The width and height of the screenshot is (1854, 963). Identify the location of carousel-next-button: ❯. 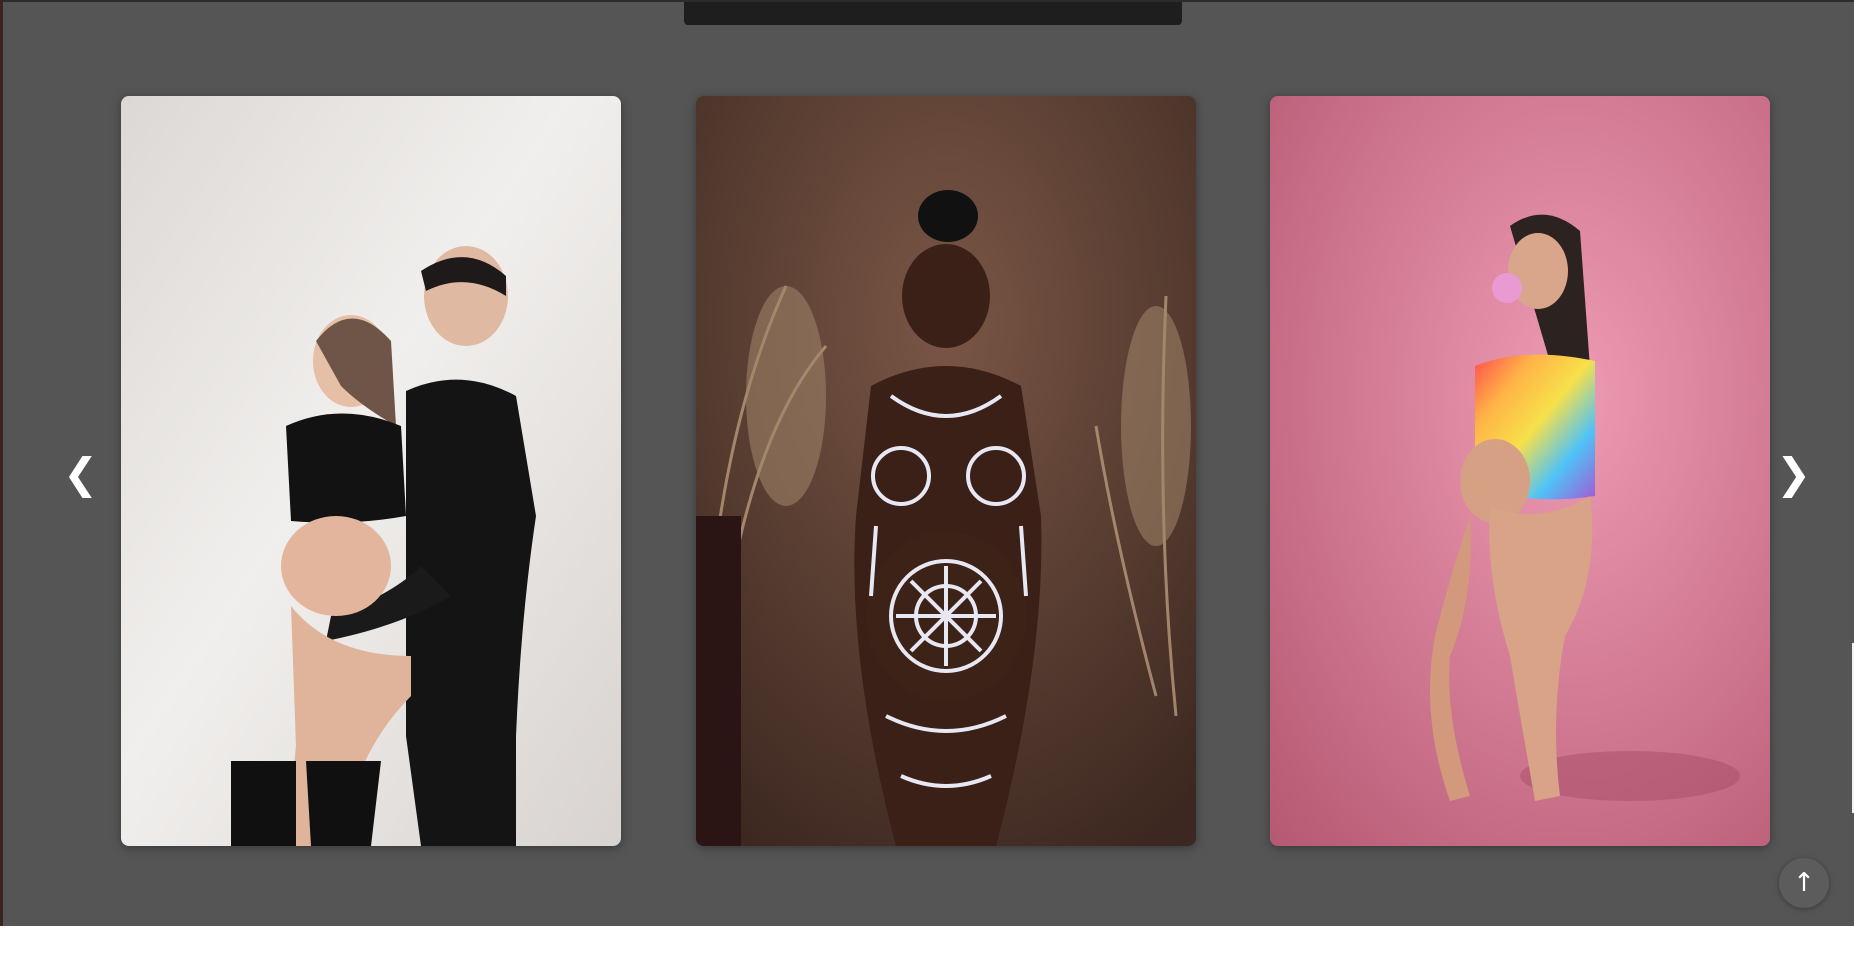
(1793, 474).